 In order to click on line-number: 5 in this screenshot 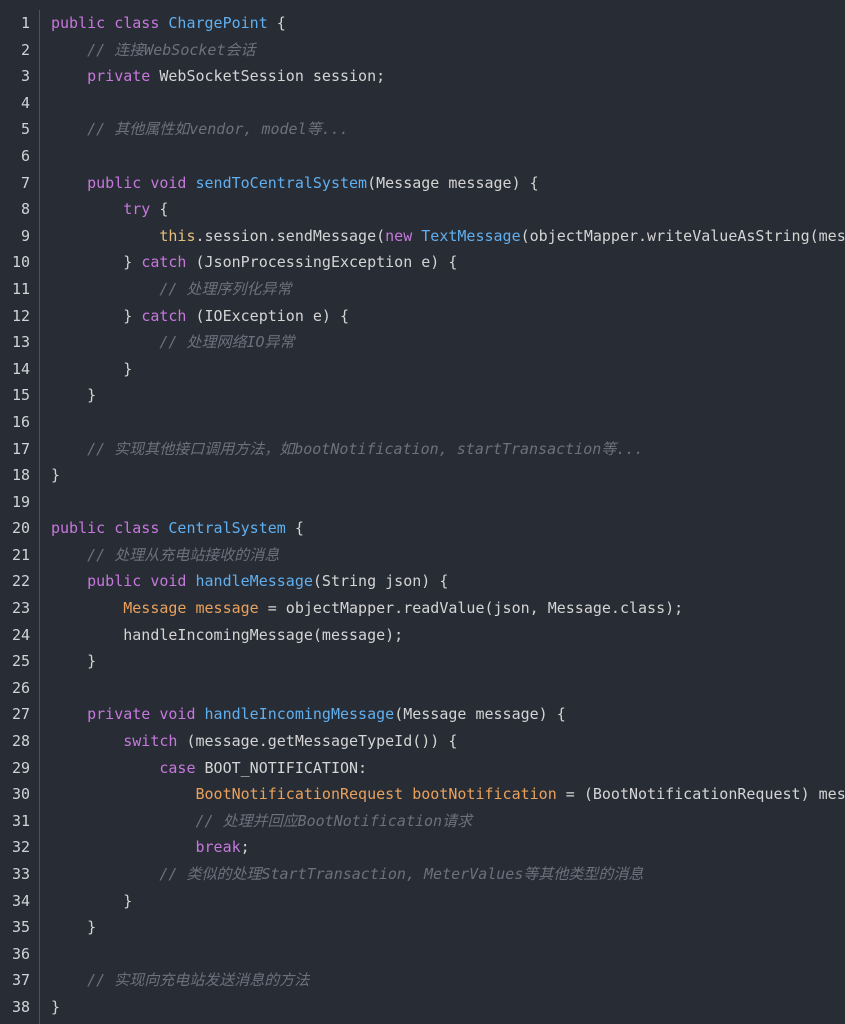, I will do `click(25, 129)`.